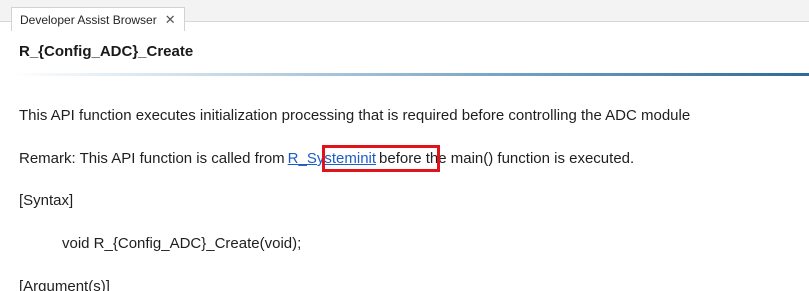  I want to click on remark-suffix: before the main() function is executed., so click(507, 158).